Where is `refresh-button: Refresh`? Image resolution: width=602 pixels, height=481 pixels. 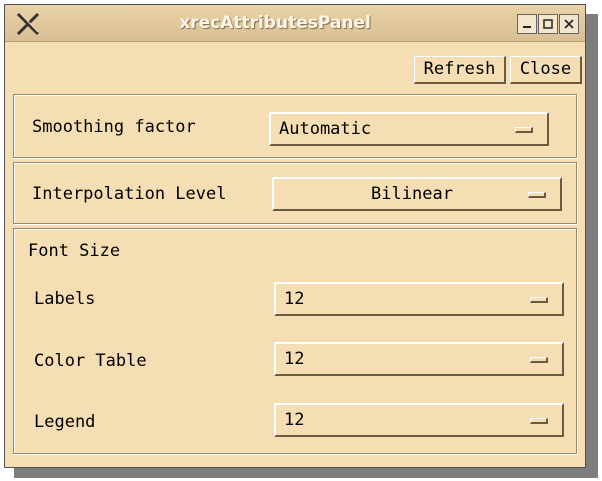 refresh-button: Refresh is located at coordinates (460, 70).